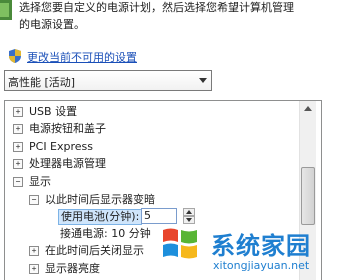 The width and height of the screenshot is (337, 280). I want to click on power-plan-select: 高性能 [活动], so click(108, 80).